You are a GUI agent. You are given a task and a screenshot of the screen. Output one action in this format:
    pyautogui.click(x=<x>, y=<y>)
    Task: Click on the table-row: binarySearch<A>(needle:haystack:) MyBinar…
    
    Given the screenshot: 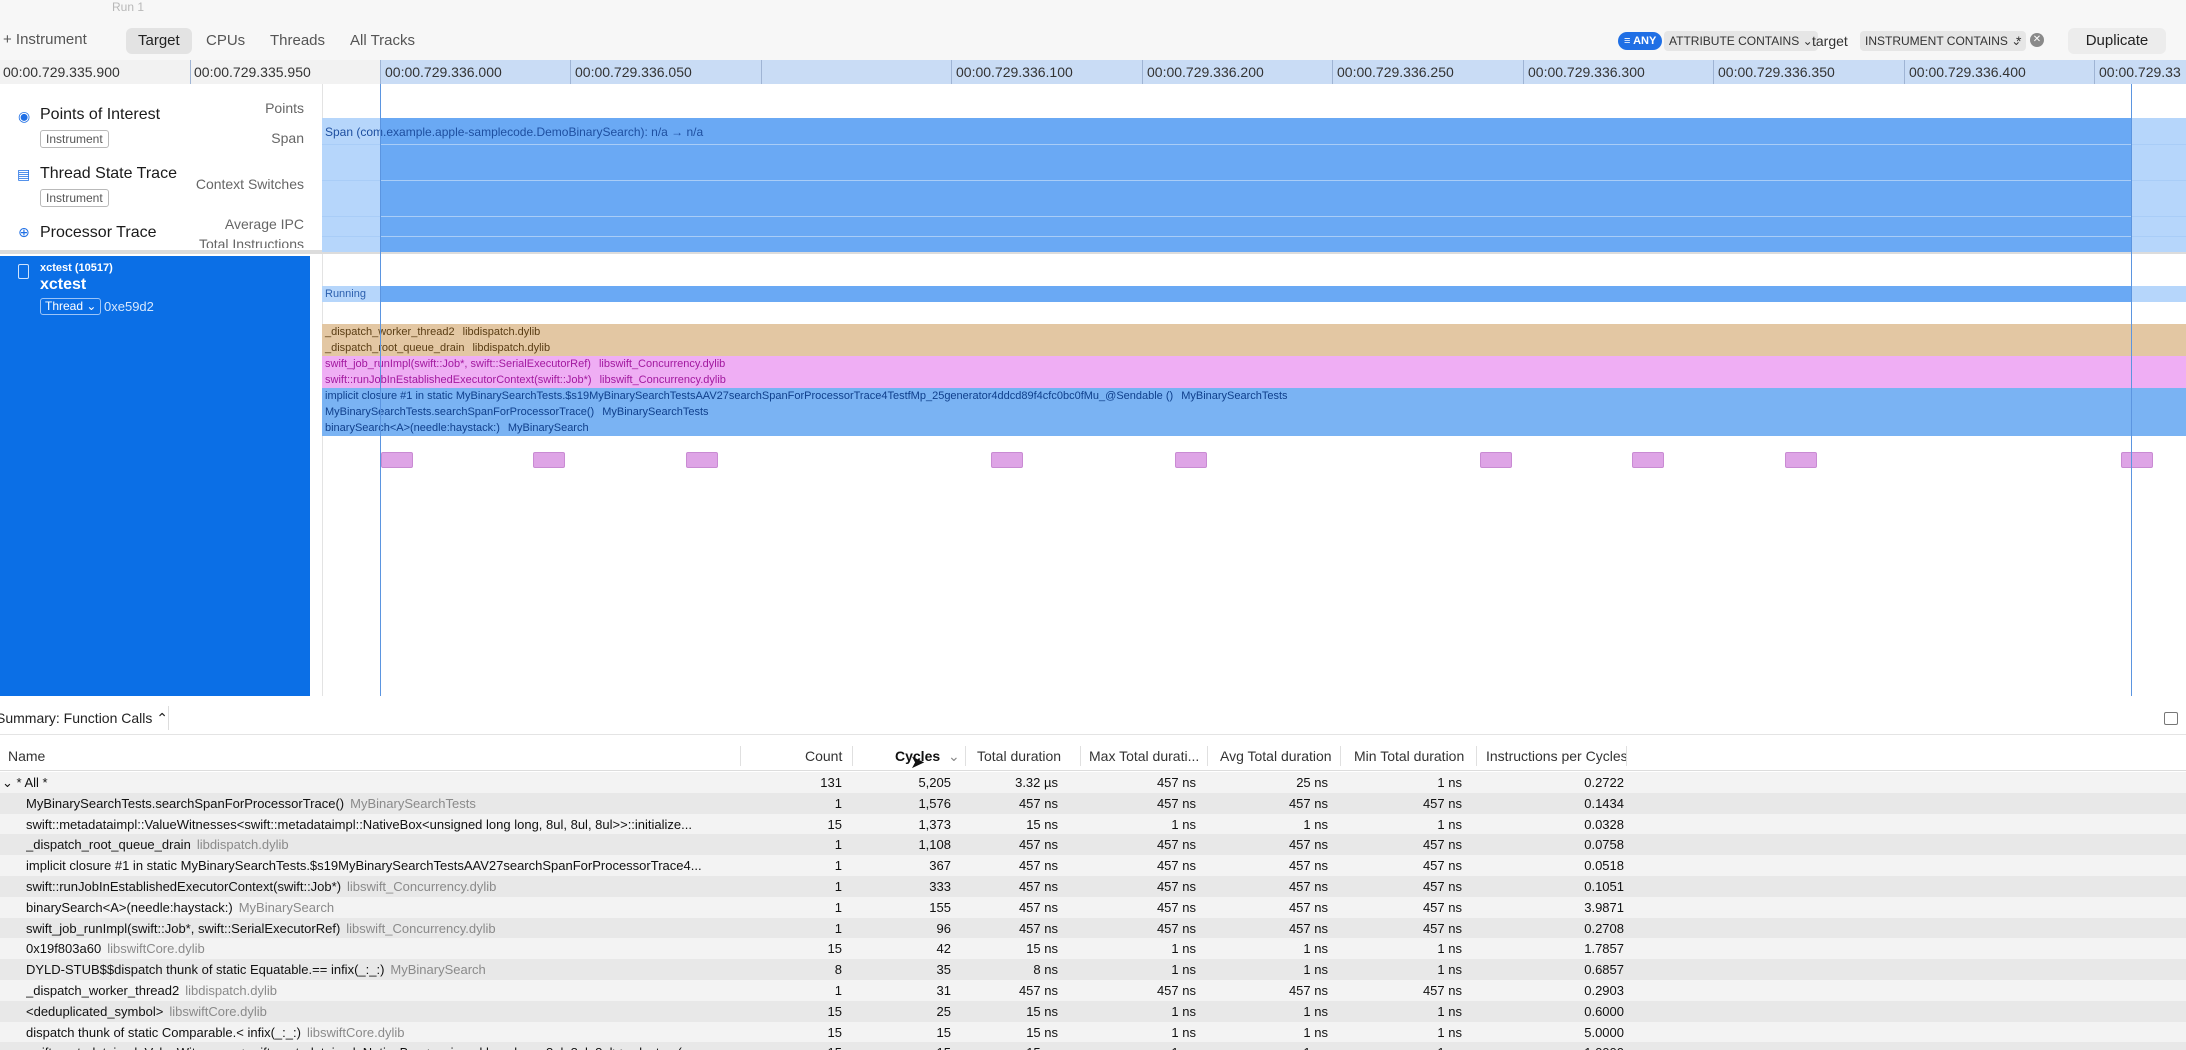 What is the action you would take?
    pyautogui.click(x=1093, y=907)
    